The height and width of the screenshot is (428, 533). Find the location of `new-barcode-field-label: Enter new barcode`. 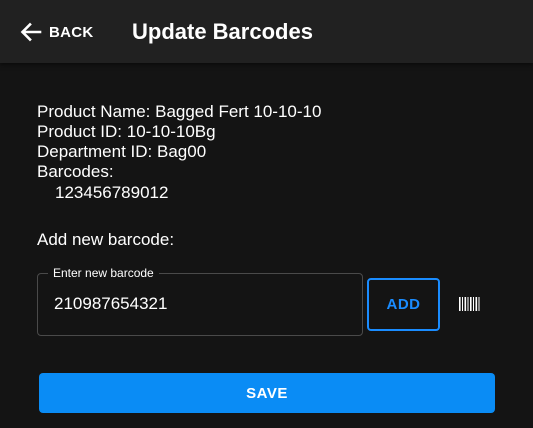

new-barcode-field-label: Enter new barcode is located at coordinates (103, 273).